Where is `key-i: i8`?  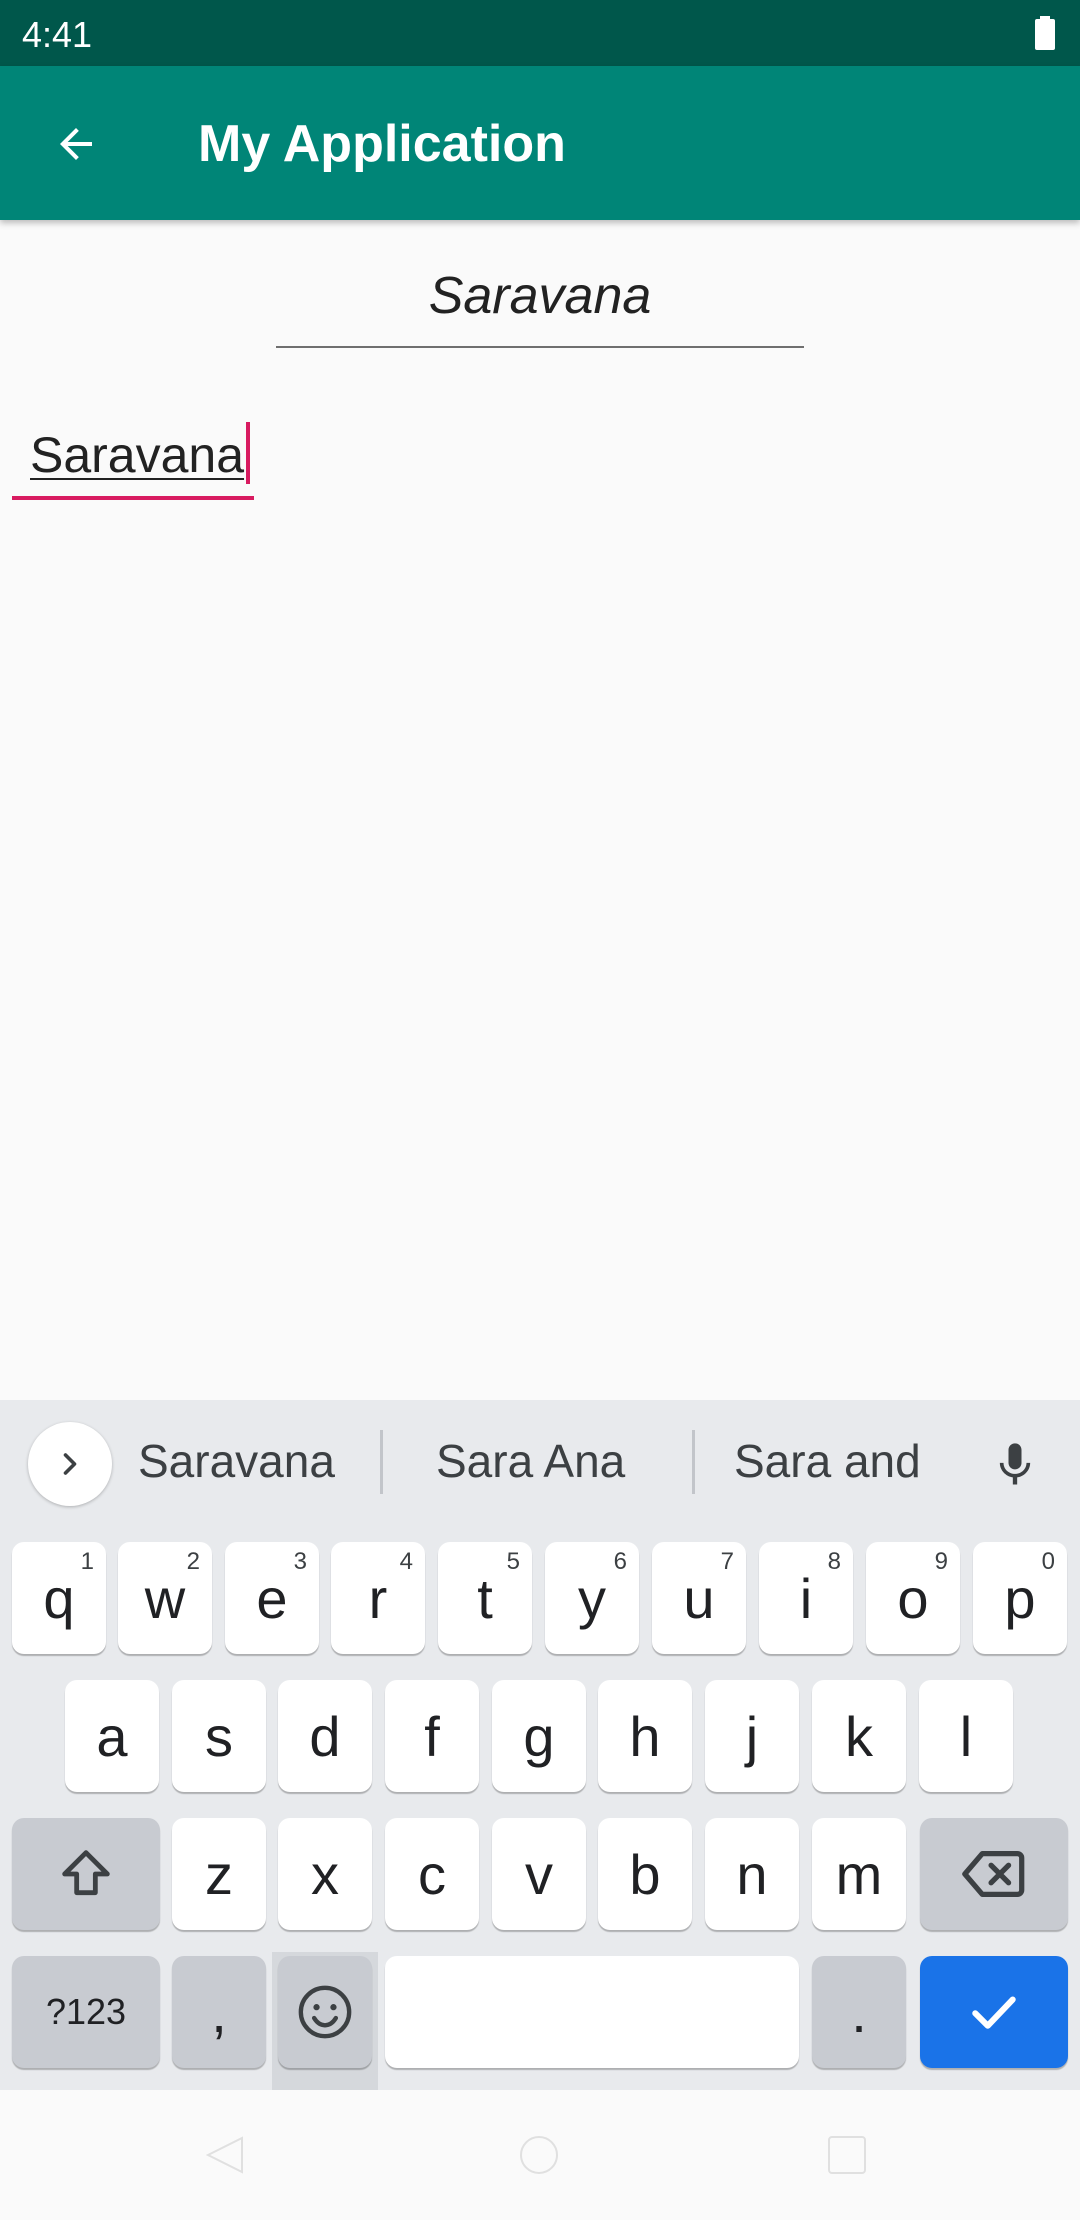 key-i: i8 is located at coordinates (806, 1598).